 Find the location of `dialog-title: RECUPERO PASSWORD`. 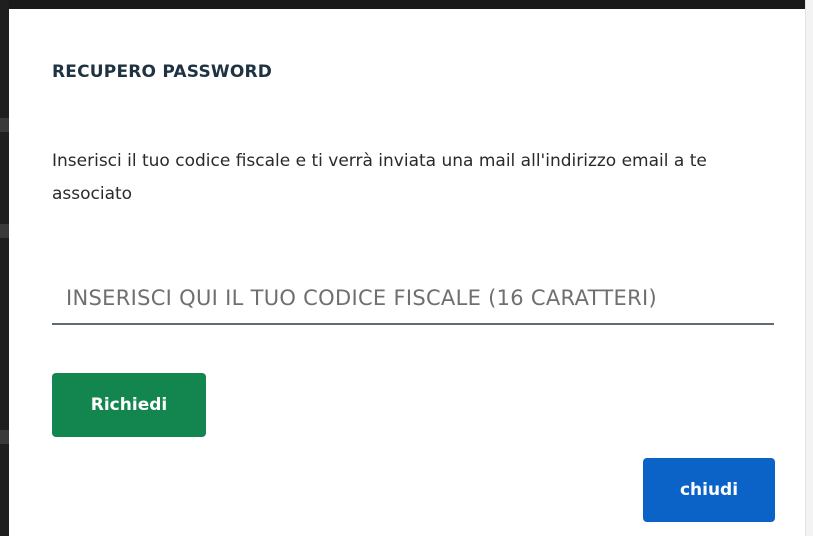

dialog-title: RECUPERO PASSWORD is located at coordinates (162, 72).